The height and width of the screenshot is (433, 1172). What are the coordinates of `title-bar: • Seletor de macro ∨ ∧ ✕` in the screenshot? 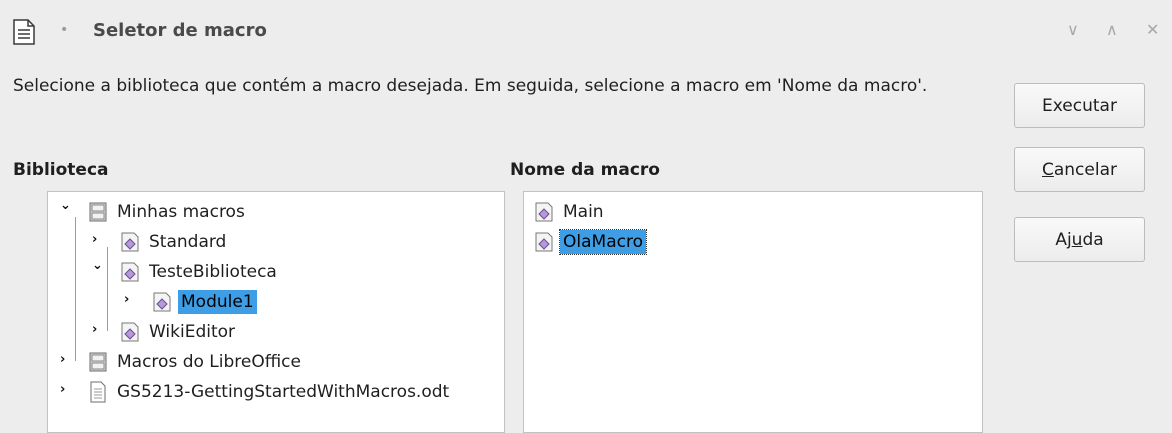 It's located at (586, 31).